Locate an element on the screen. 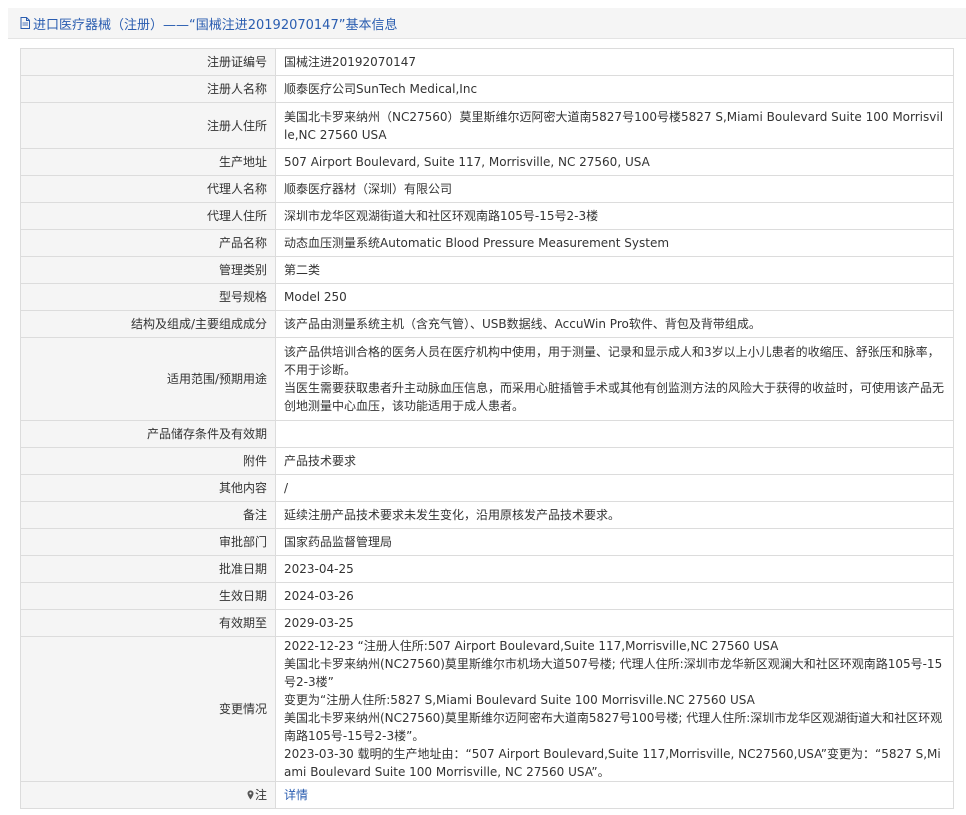 Image resolution: width=966 pixels, height=815 pixels. field-value: 第二类 is located at coordinates (614, 270).